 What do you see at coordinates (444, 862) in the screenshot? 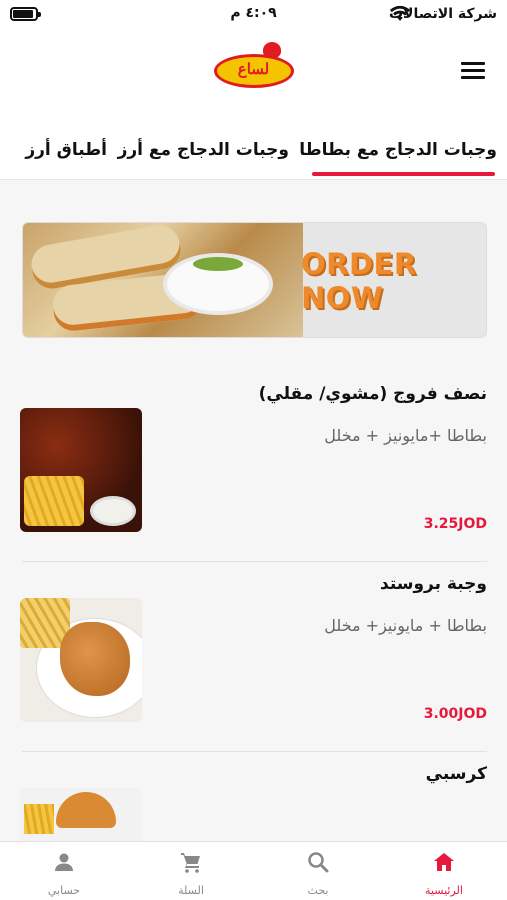
I see `home-icon` at bounding box center [444, 862].